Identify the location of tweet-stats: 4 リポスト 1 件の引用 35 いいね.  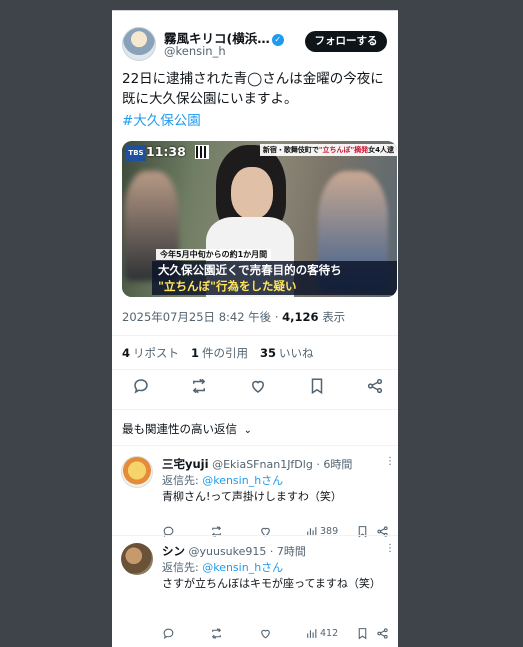
(218, 353).